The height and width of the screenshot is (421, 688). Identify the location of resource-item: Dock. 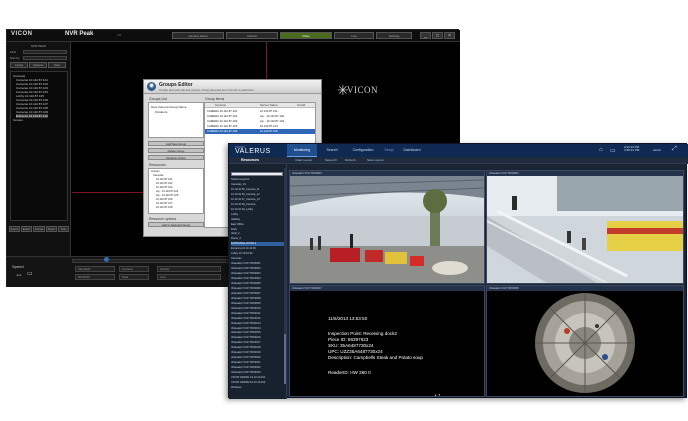
(258, 230).